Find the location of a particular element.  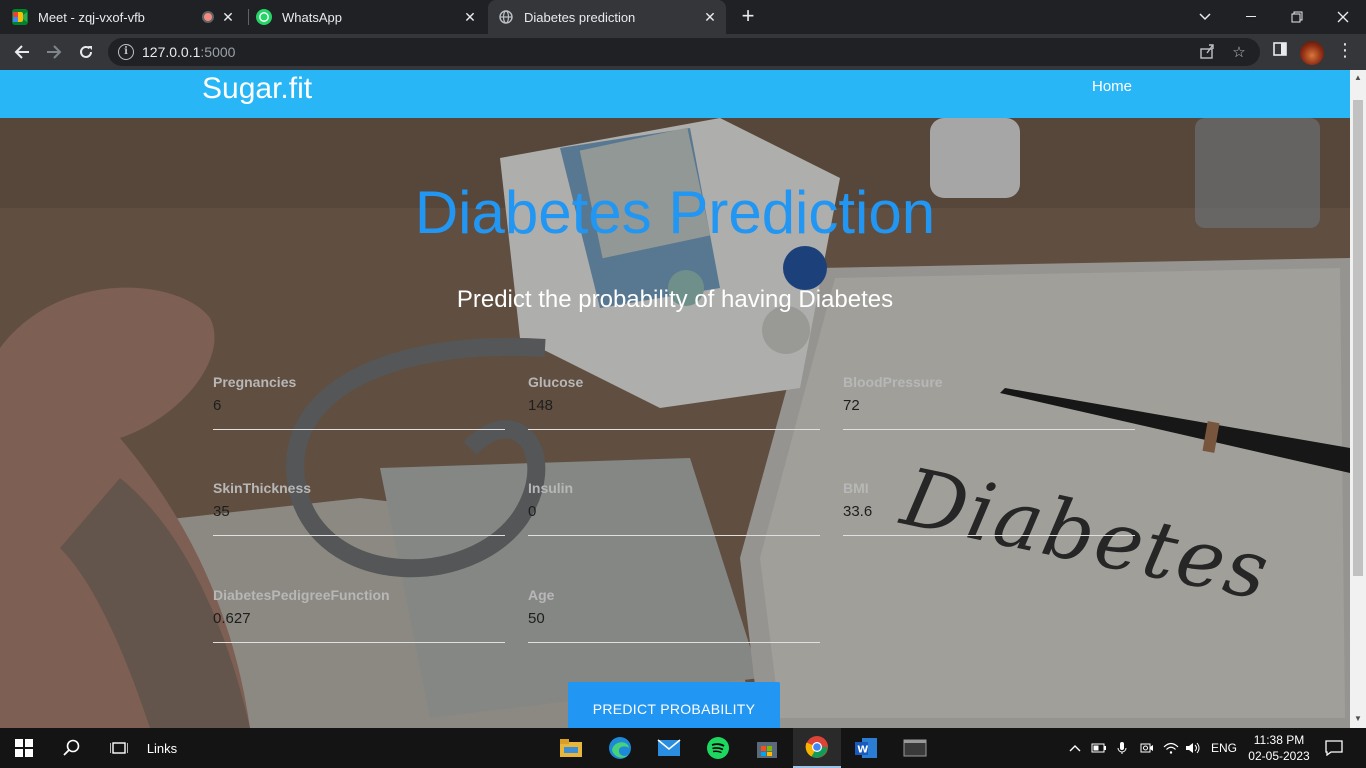

brand-logo: Sugar.fit is located at coordinates (257, 89).